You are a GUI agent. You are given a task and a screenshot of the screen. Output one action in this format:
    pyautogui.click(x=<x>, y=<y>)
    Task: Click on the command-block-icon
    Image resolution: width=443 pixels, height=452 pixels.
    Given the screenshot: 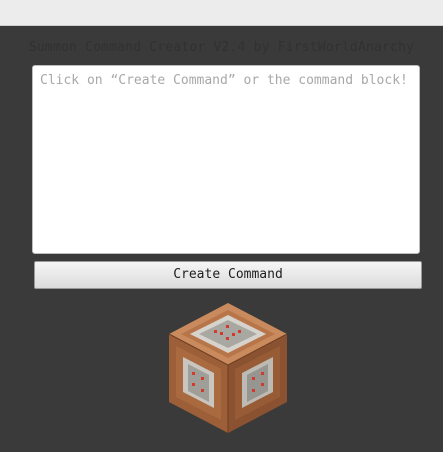 What is the action you would take?
    pyautogui.click(x=228, y=368)
    